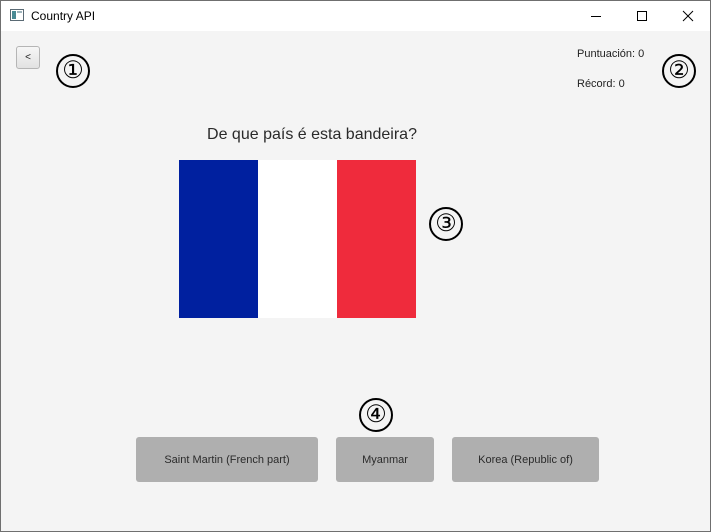  I want to click on minimize-icon, so click(596, 16).